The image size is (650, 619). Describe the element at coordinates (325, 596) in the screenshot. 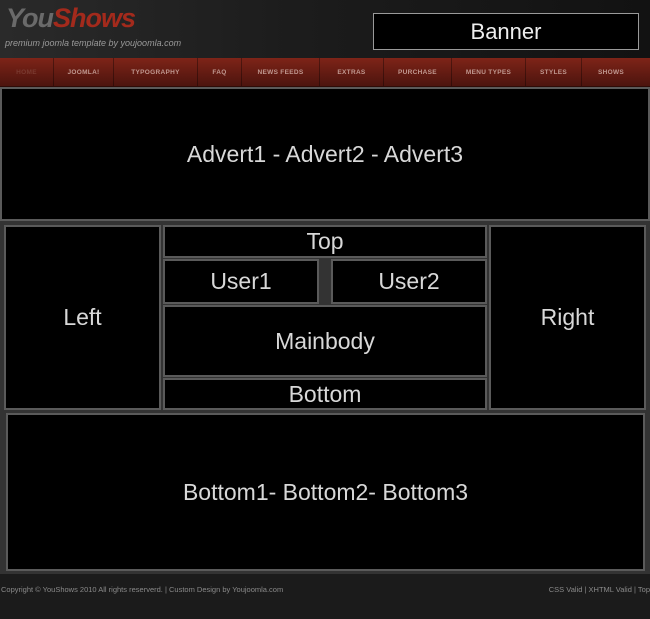

I see `footer` at that location.